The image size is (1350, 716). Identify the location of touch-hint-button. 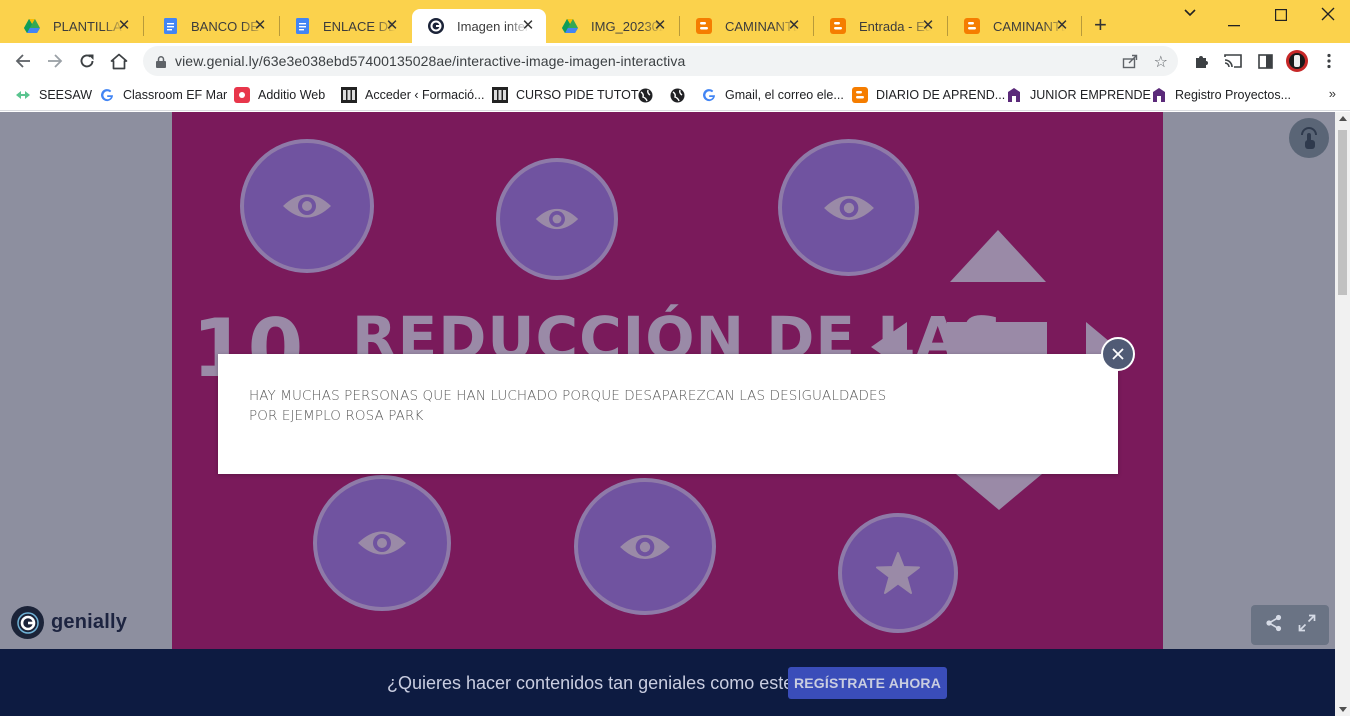
(1309, 138).